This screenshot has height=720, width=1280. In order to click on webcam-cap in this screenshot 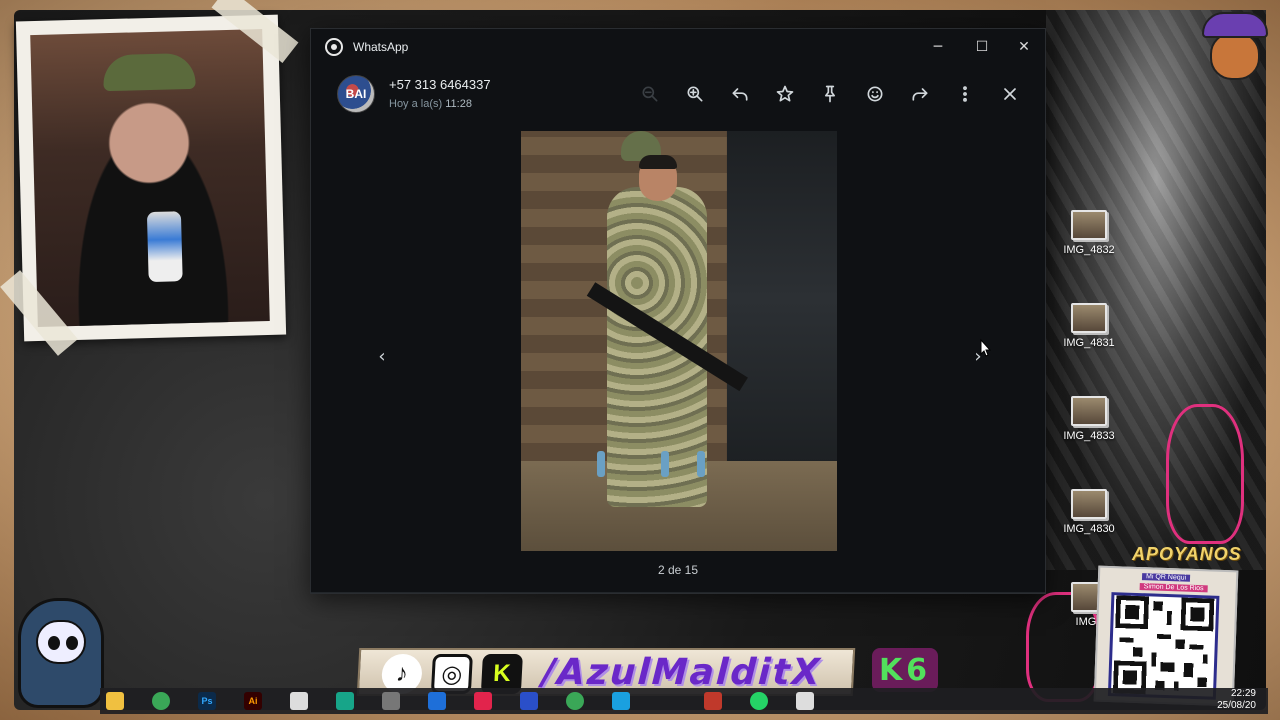, I will do `click(149, 72)`.